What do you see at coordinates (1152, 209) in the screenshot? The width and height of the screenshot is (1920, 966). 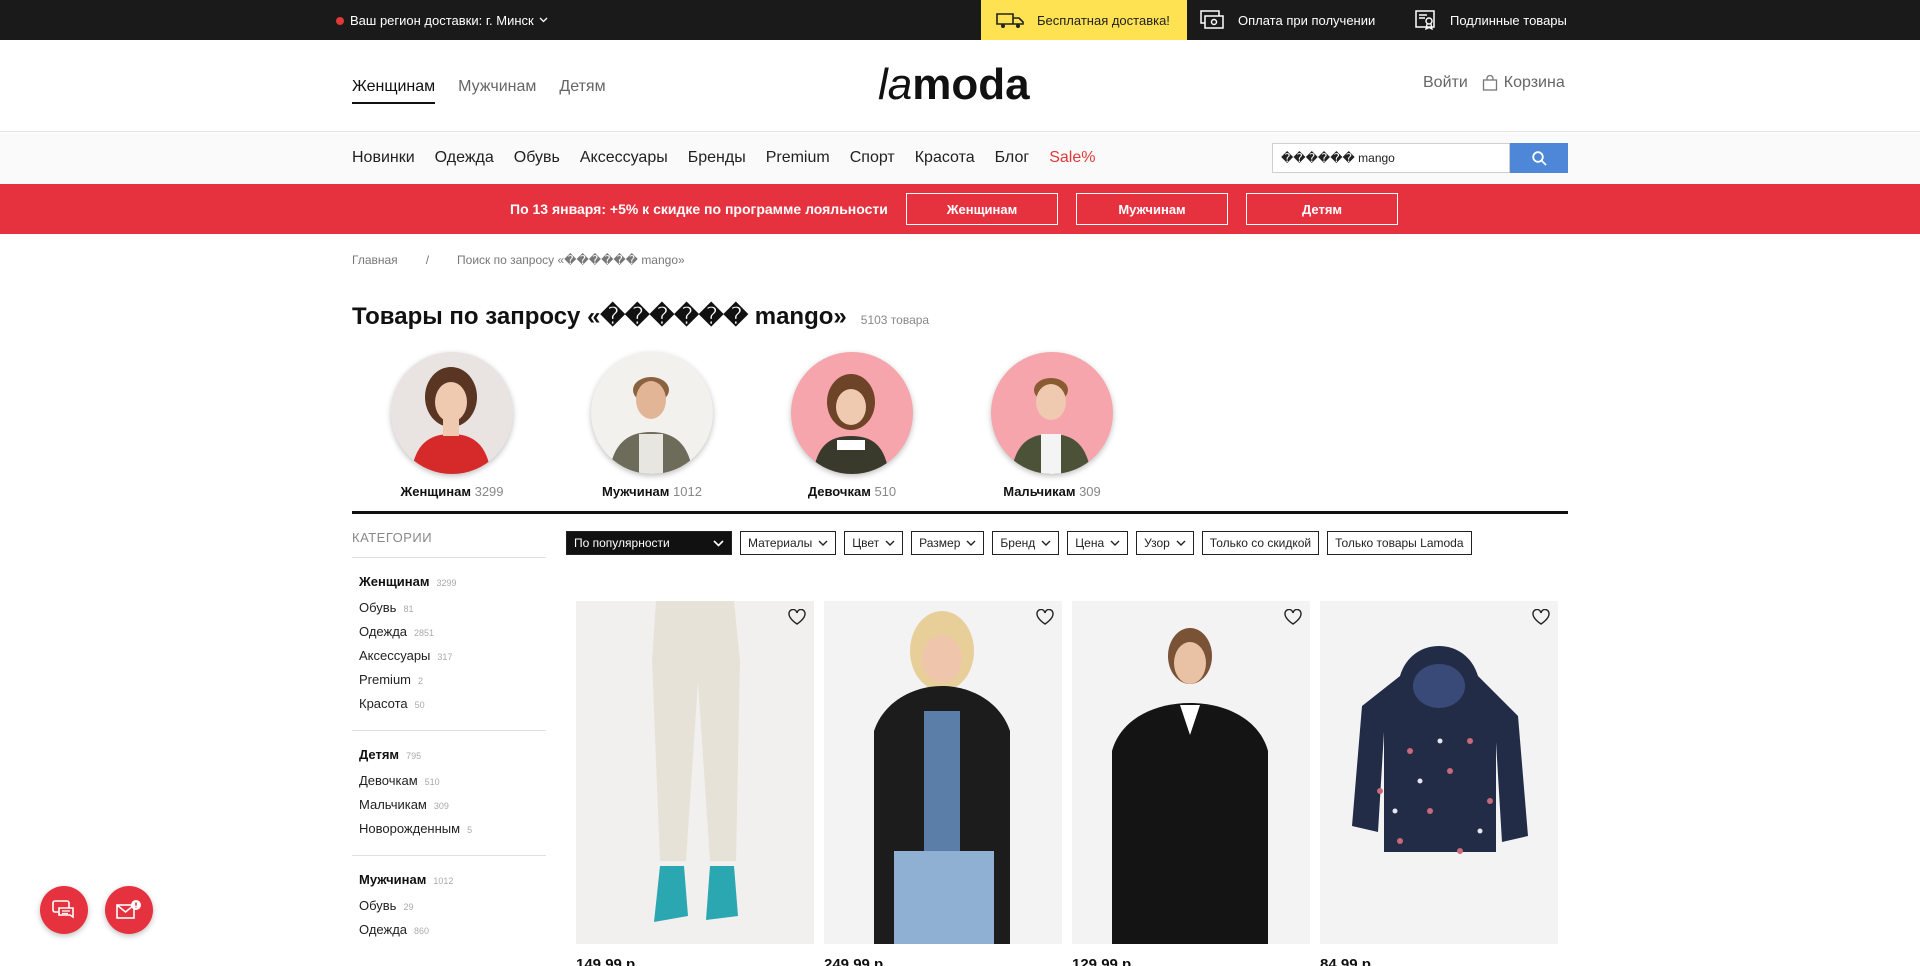 I see `promo-button-men: Мужчинам` at bounding box center [1152, 209].